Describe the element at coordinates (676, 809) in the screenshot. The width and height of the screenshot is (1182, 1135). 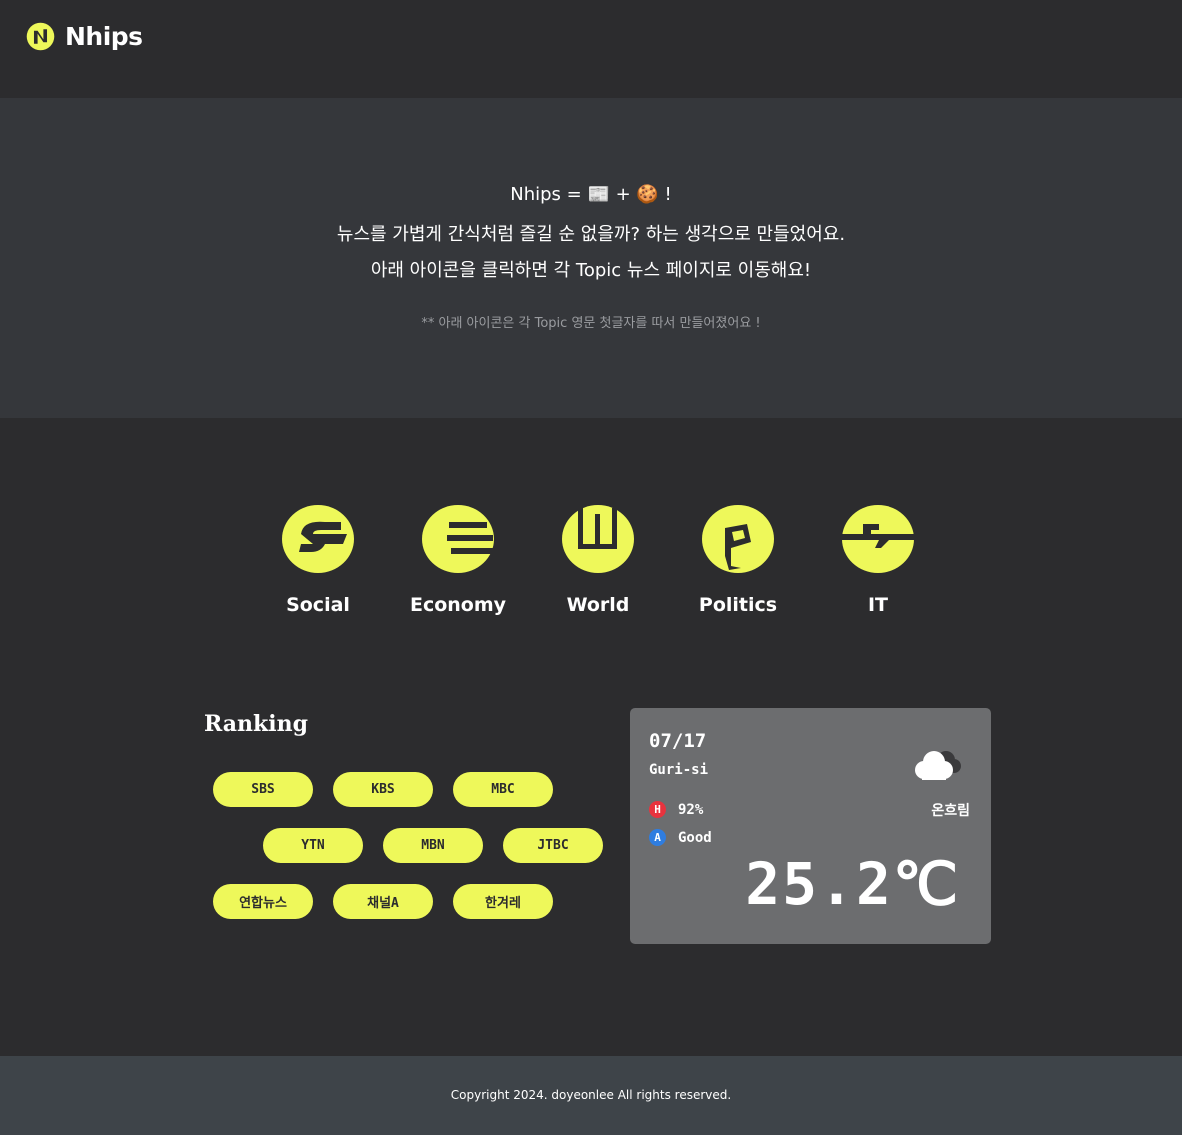
I see `weather-humidity-row: H 92%` at that location.